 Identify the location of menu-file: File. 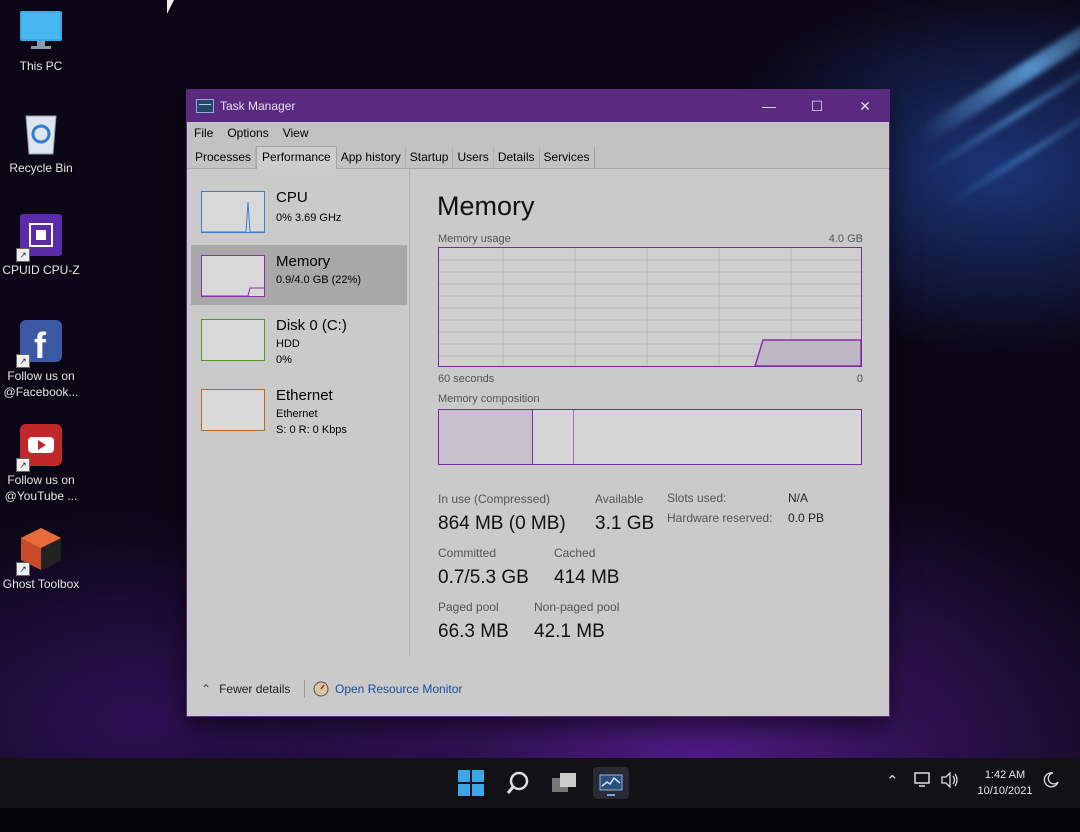
(203, 133).